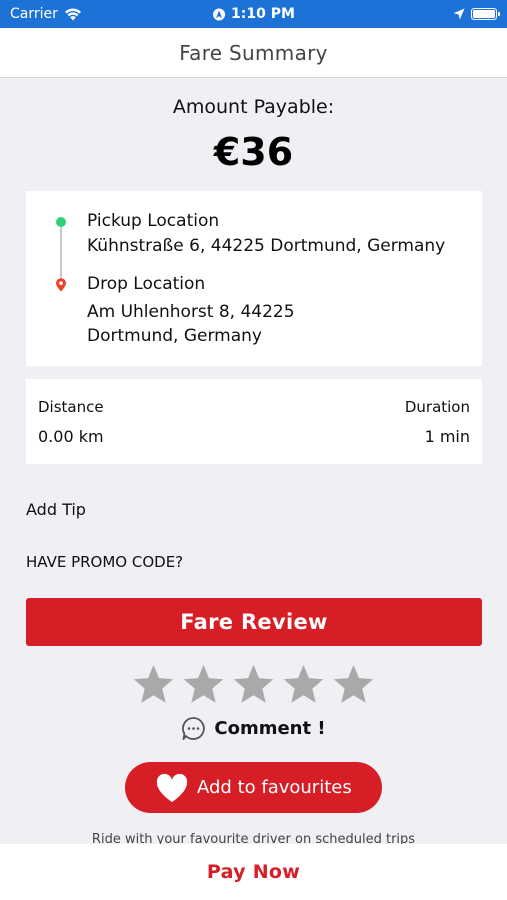 The height and width of the screenshot is (900, 507). I want to click on pickup-title: Pickup Location, so click(153, 221).